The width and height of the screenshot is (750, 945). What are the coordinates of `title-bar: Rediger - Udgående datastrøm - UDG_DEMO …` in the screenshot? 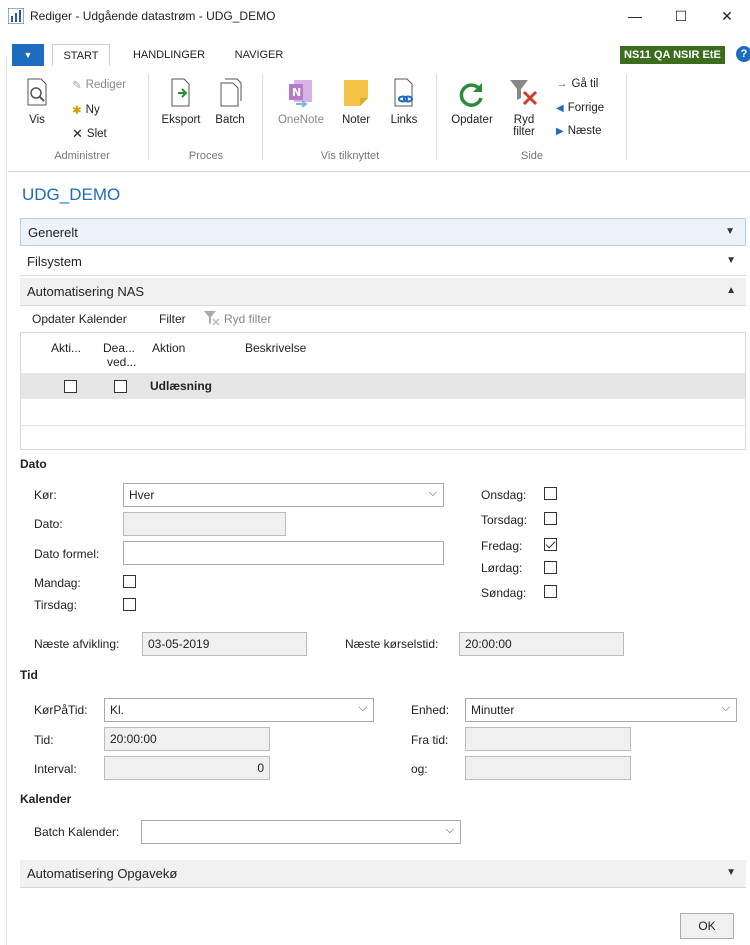 It's located at (375, 16).